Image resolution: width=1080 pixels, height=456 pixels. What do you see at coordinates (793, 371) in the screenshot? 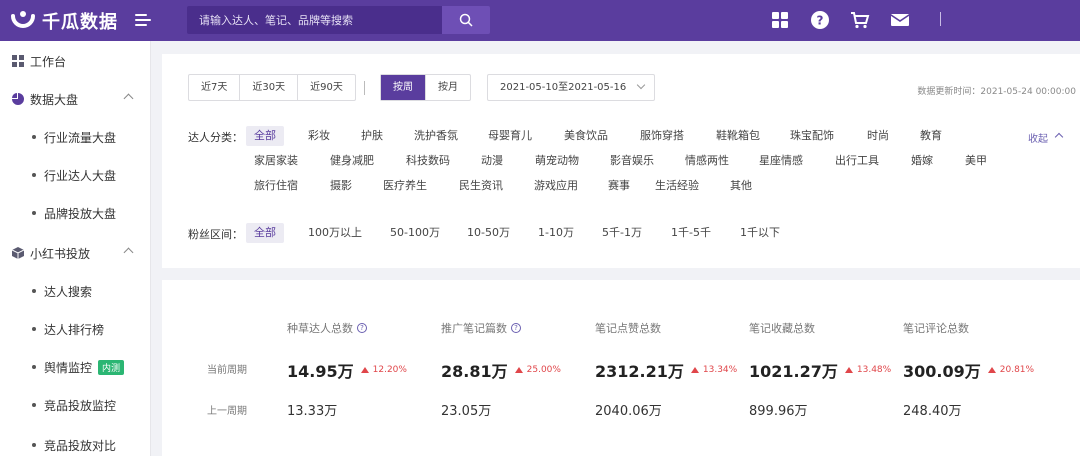
I see `metric-current-text: 1021.27万` at bounding box center [793, 371].